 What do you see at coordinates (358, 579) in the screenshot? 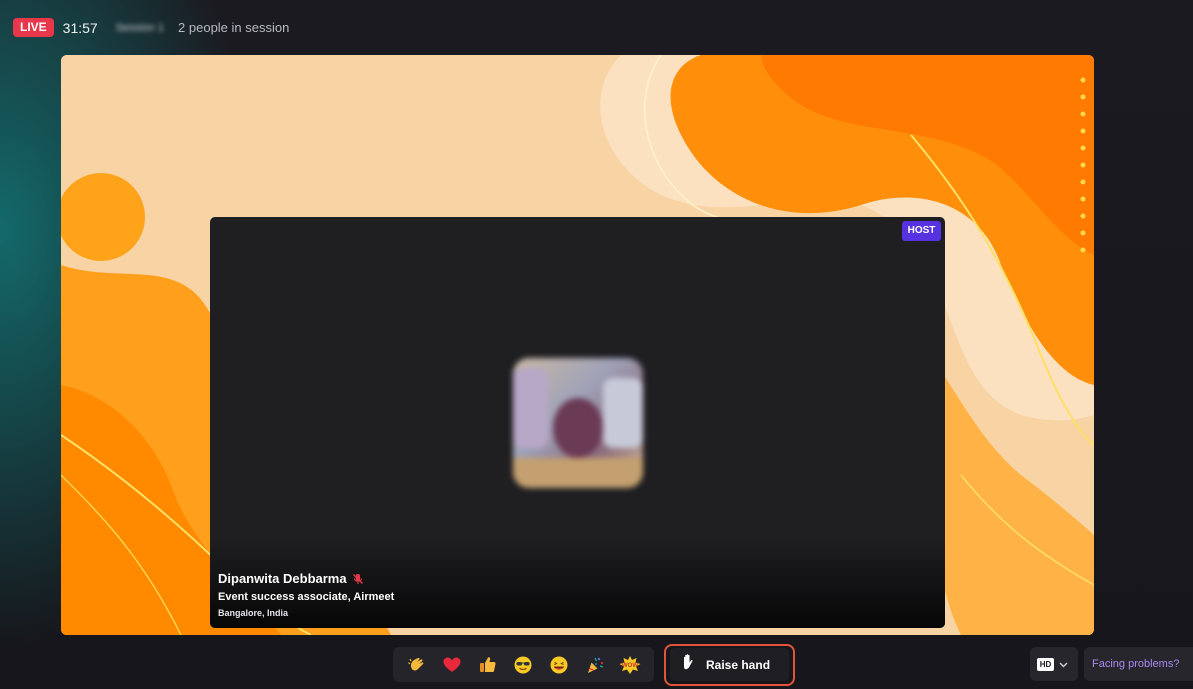
I see `mic-off-icon` at bounding box center [358, 579].